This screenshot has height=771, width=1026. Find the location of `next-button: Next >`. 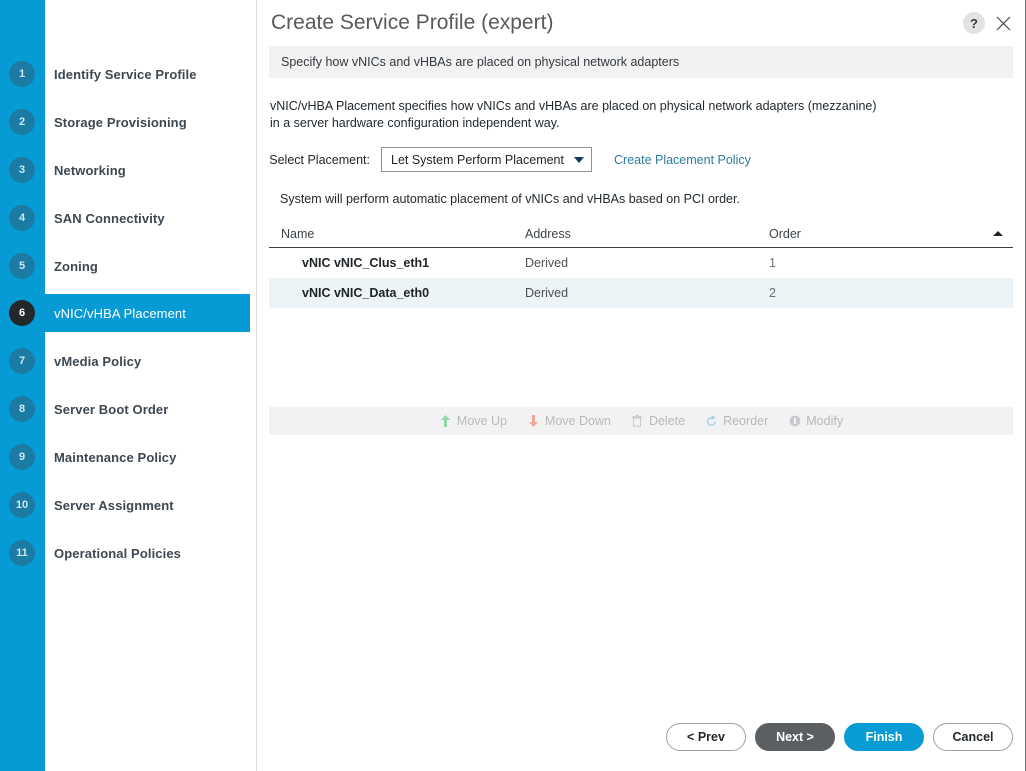

next-button: Next > is located at coordinates (795, 737).